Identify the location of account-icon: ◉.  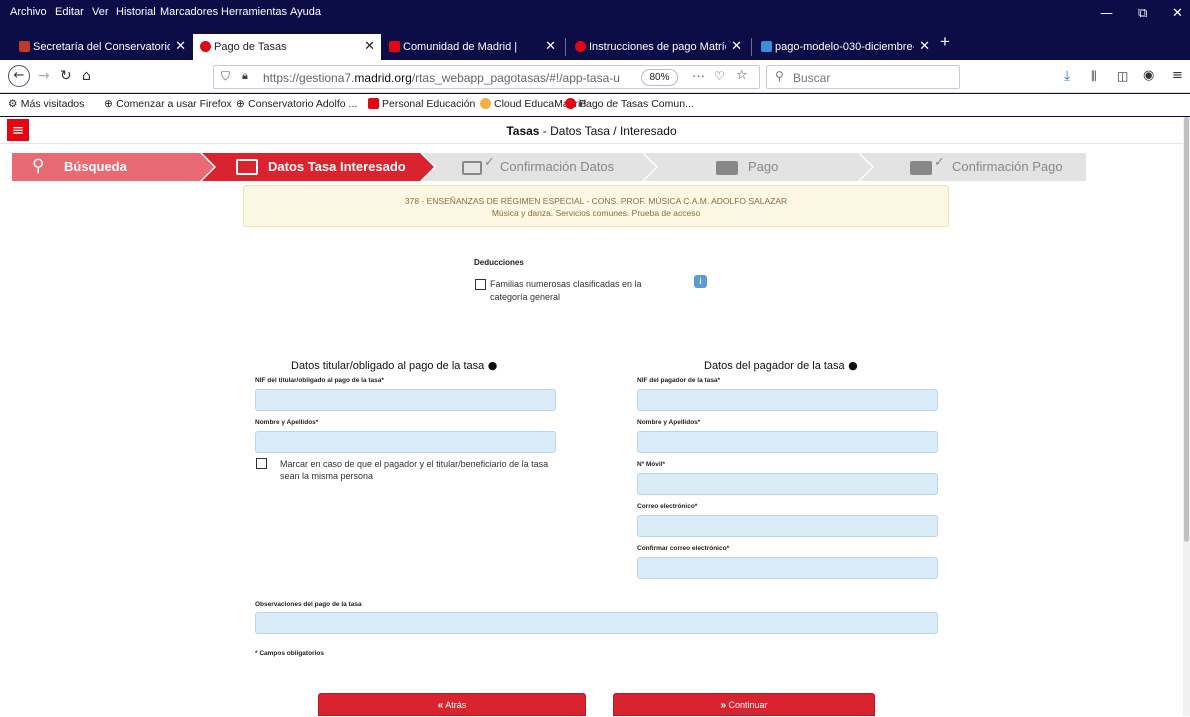
(1148, 76).